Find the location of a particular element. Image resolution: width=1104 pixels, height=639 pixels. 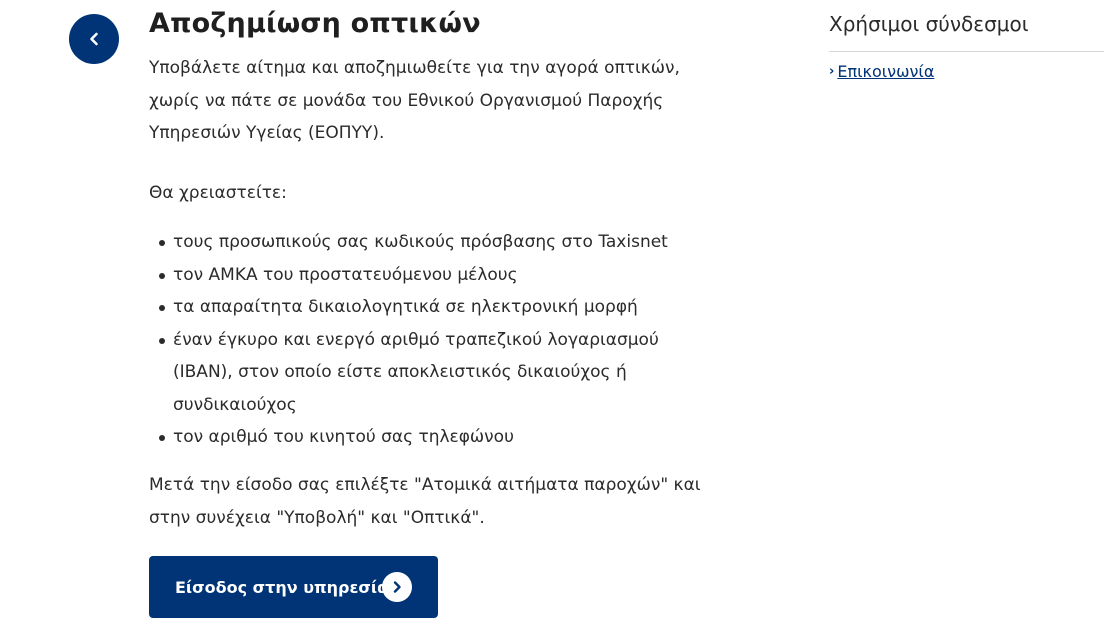

list-item: τον ΑΜΚΑ του προστατευόμενου μέλους is located at coordinates (421, 275).